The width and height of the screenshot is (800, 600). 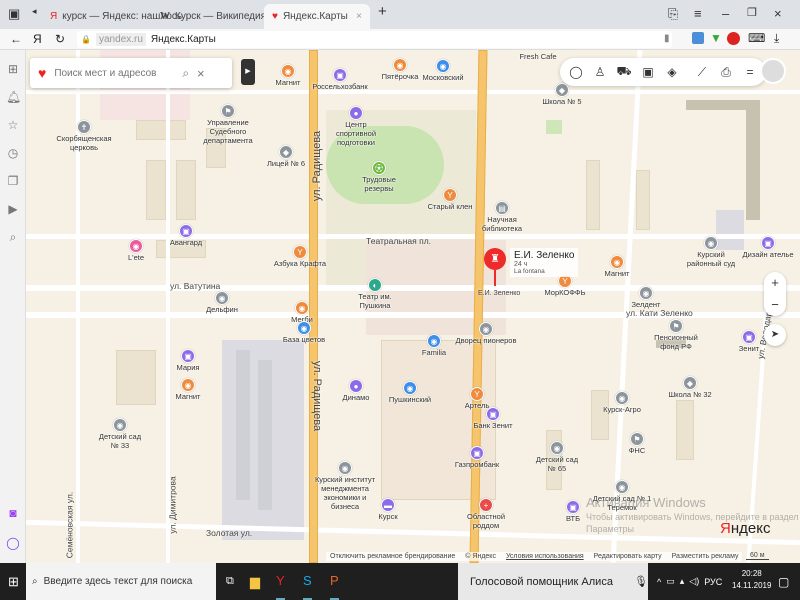 I want to click on poi: ◉ Московский, so click(x=443, y=70).